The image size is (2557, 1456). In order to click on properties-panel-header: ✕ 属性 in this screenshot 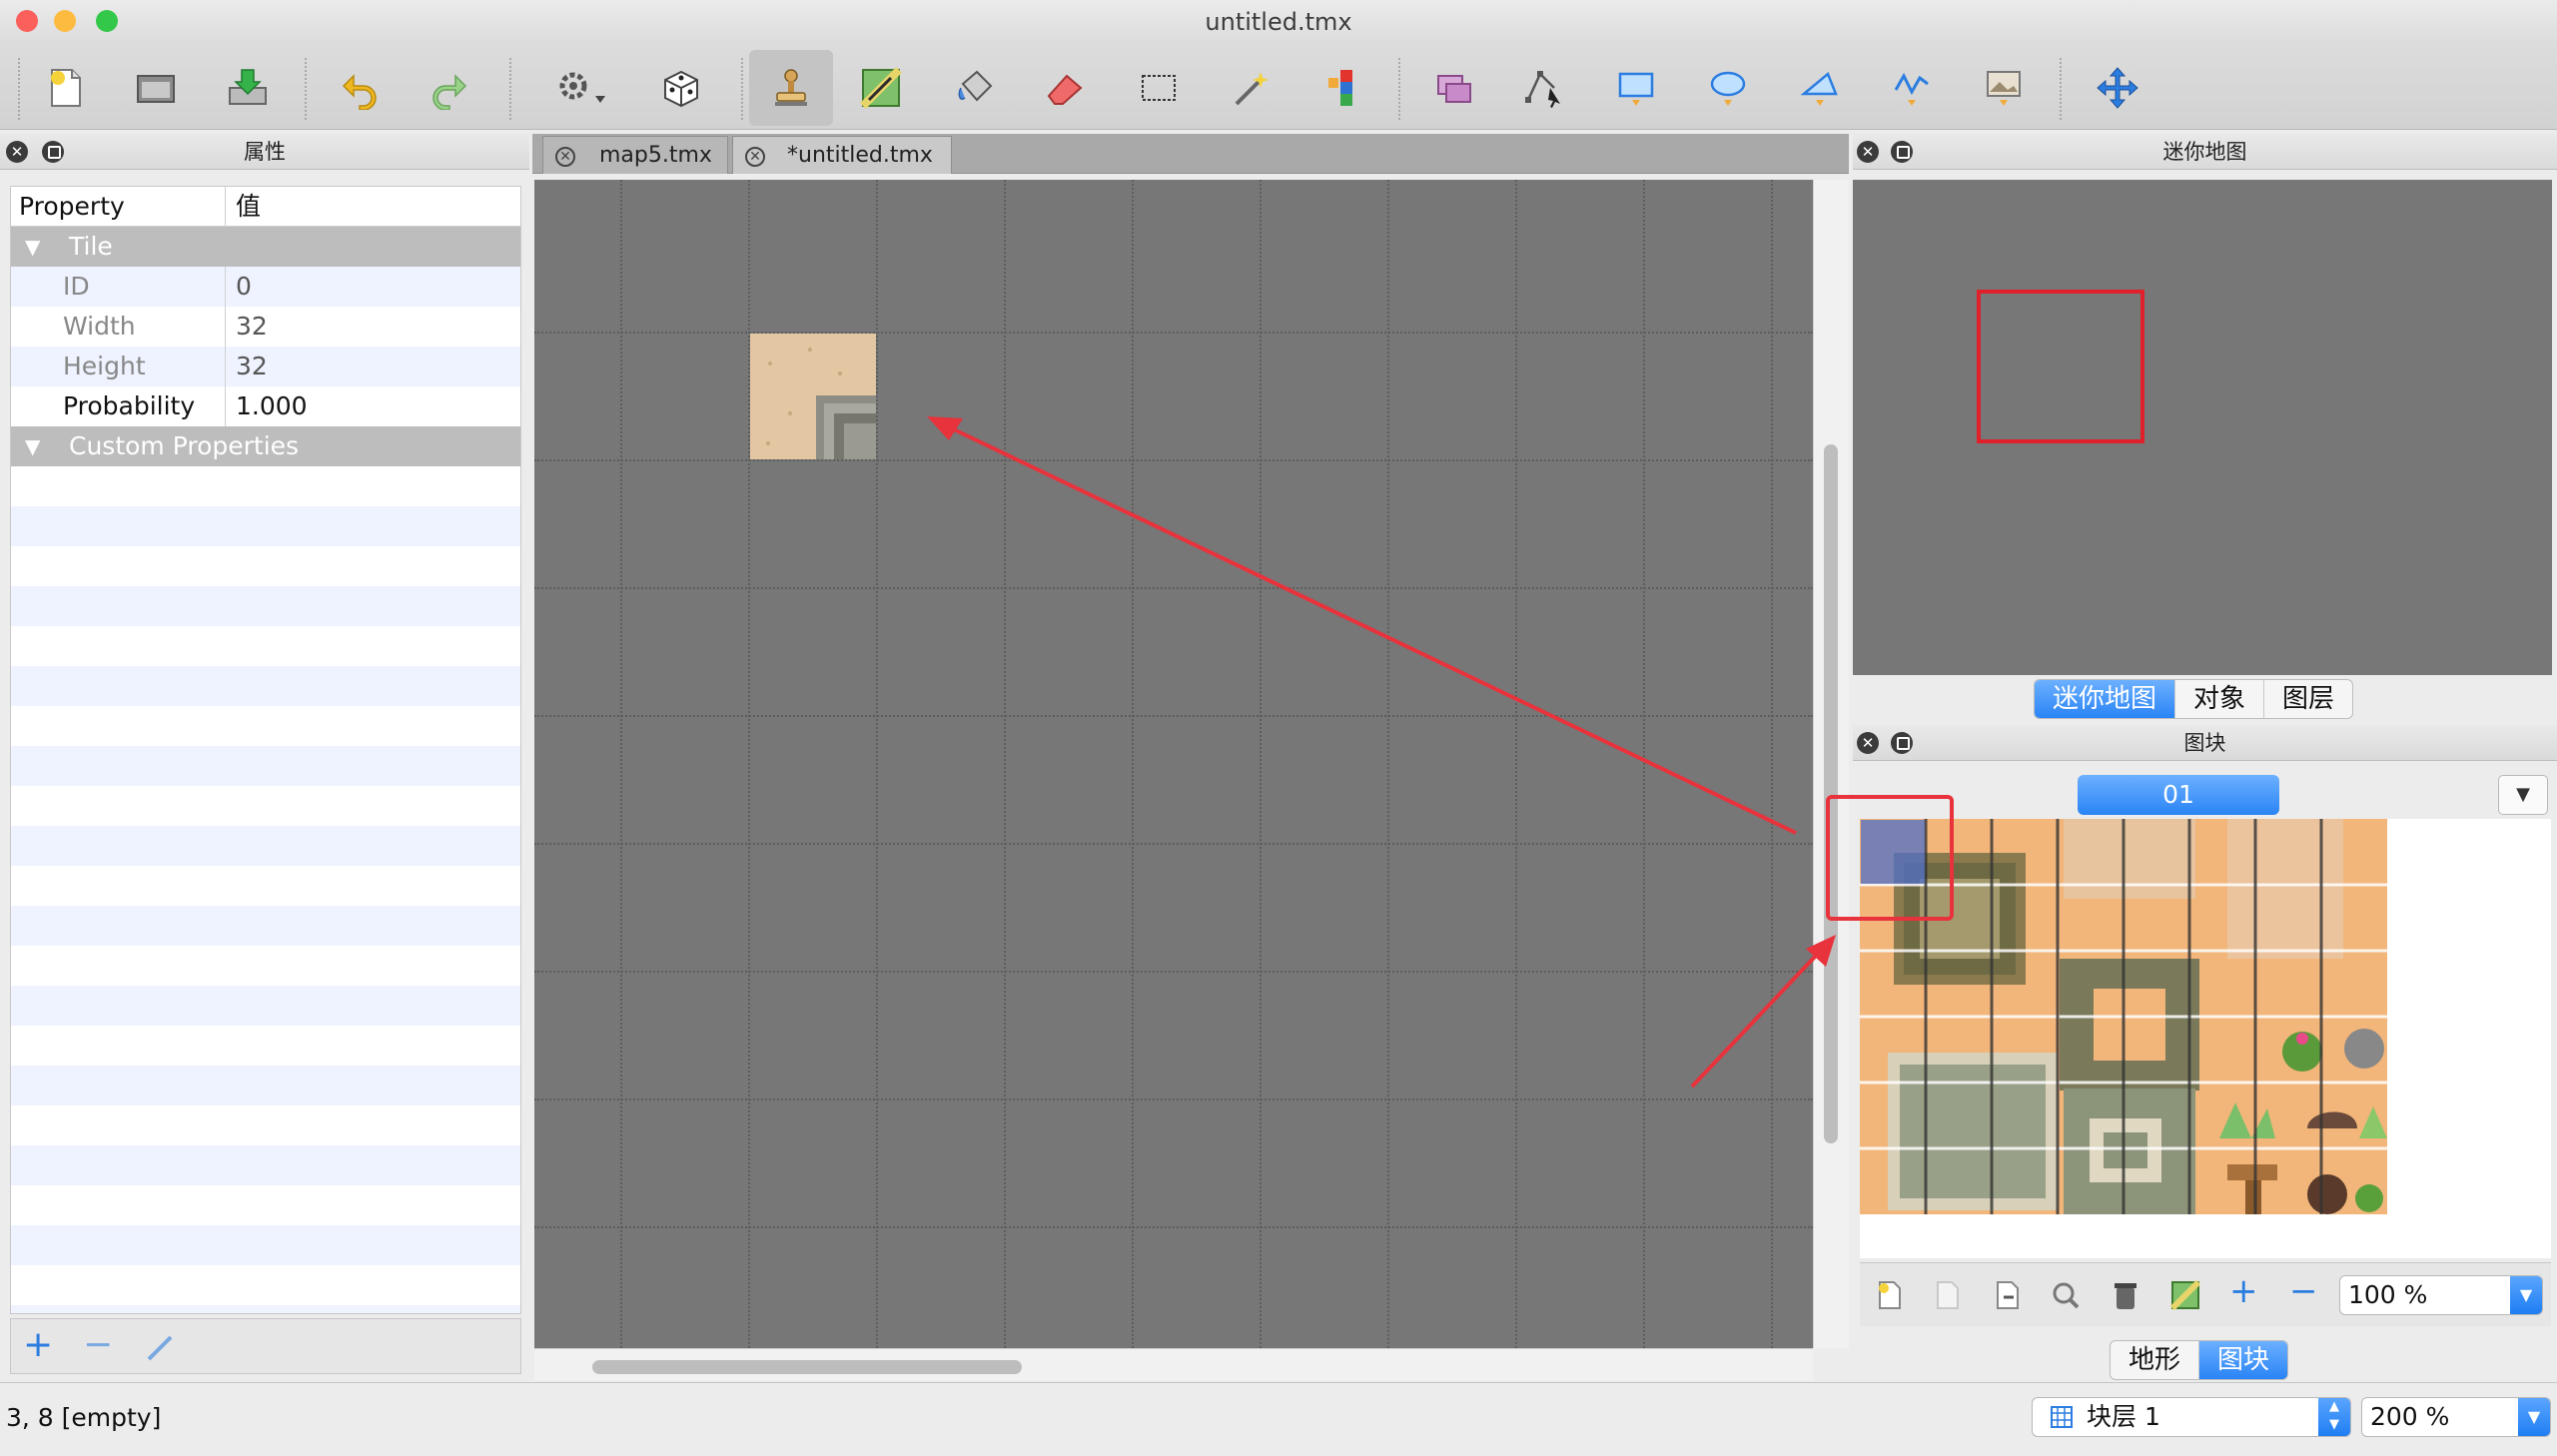, I will do `click(264, 152)`.